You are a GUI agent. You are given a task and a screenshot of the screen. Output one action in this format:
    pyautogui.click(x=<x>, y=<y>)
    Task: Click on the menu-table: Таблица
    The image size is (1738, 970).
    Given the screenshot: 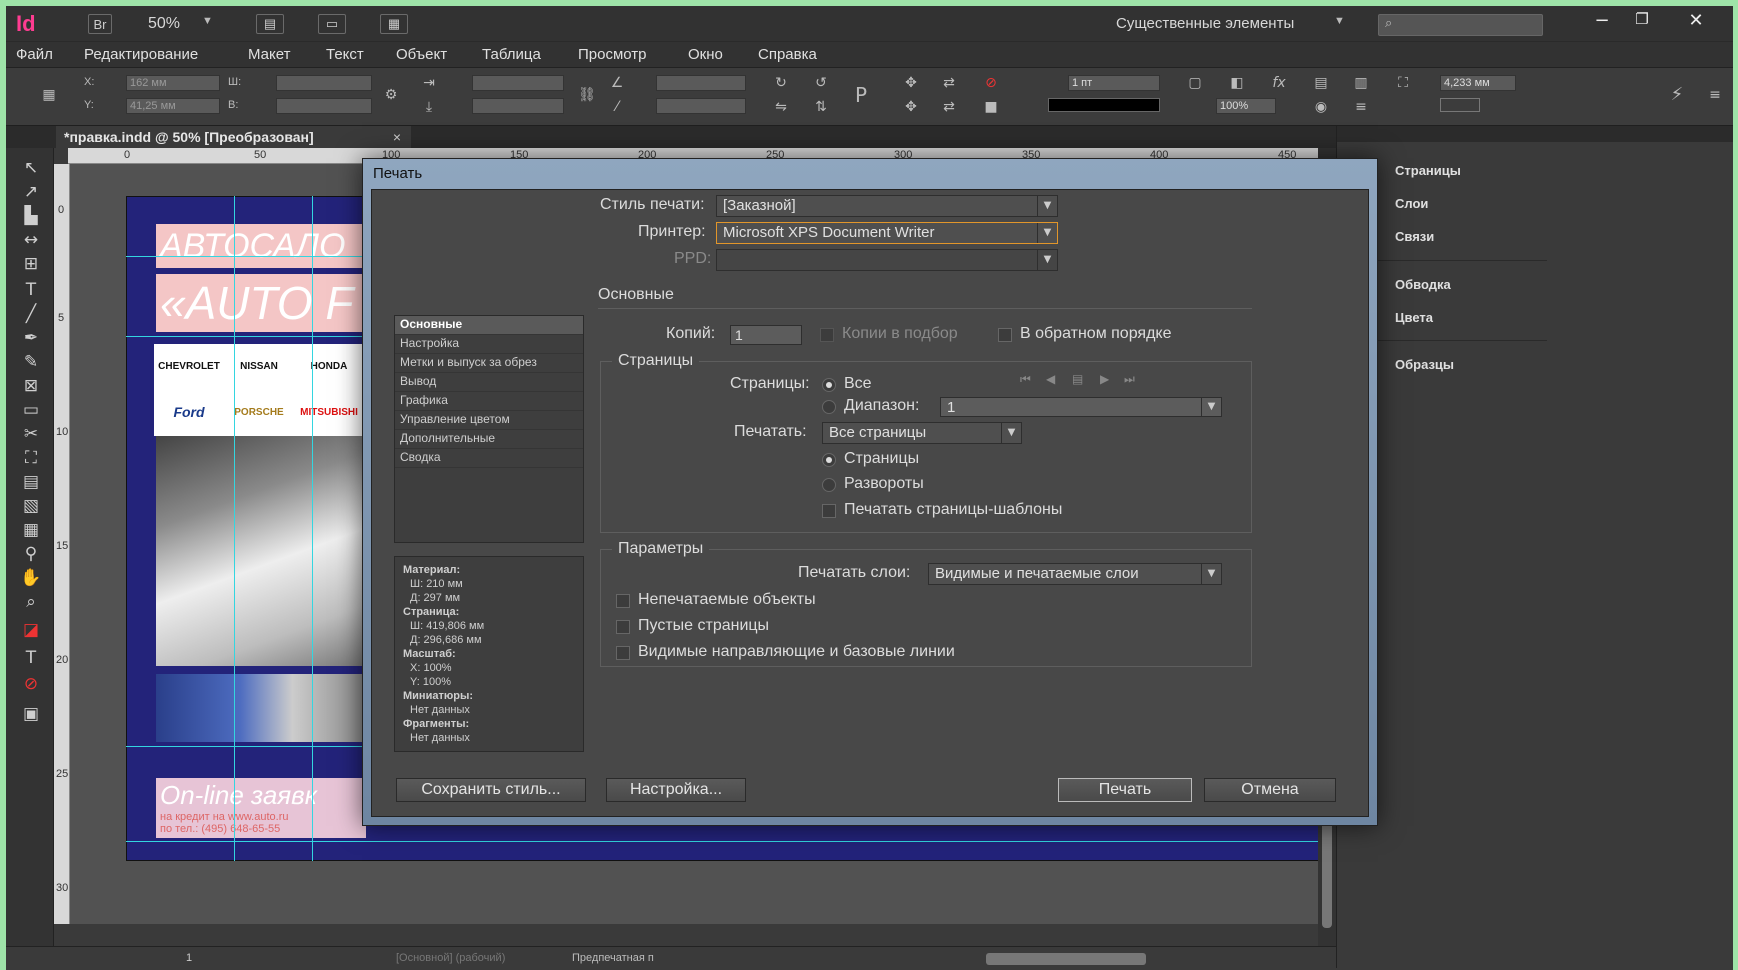 What is the action you would take?
    pyautogui.click(x=511, y=54)
    